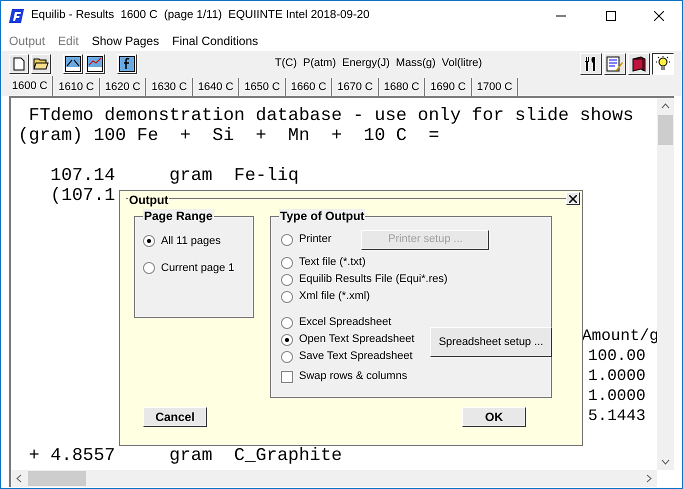 The height and width of the screenshot is (489, 683). Describe the element at coordinates (331, 116) in the screenshot. I see `results-line: FTdemo demonstration database - use only for slide shows` at that location.